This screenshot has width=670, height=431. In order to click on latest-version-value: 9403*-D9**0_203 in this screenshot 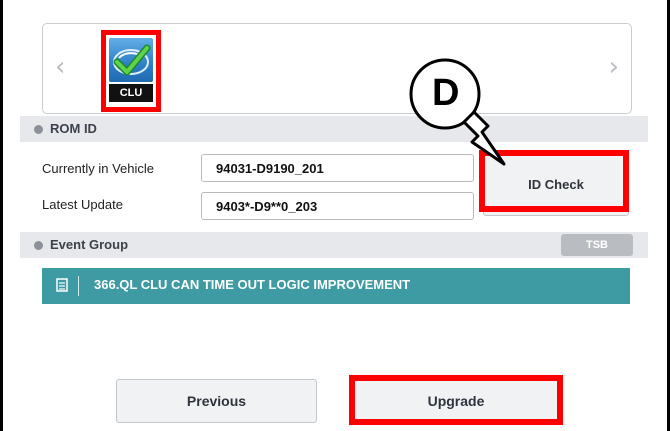, I will do `click(267, 206)`.